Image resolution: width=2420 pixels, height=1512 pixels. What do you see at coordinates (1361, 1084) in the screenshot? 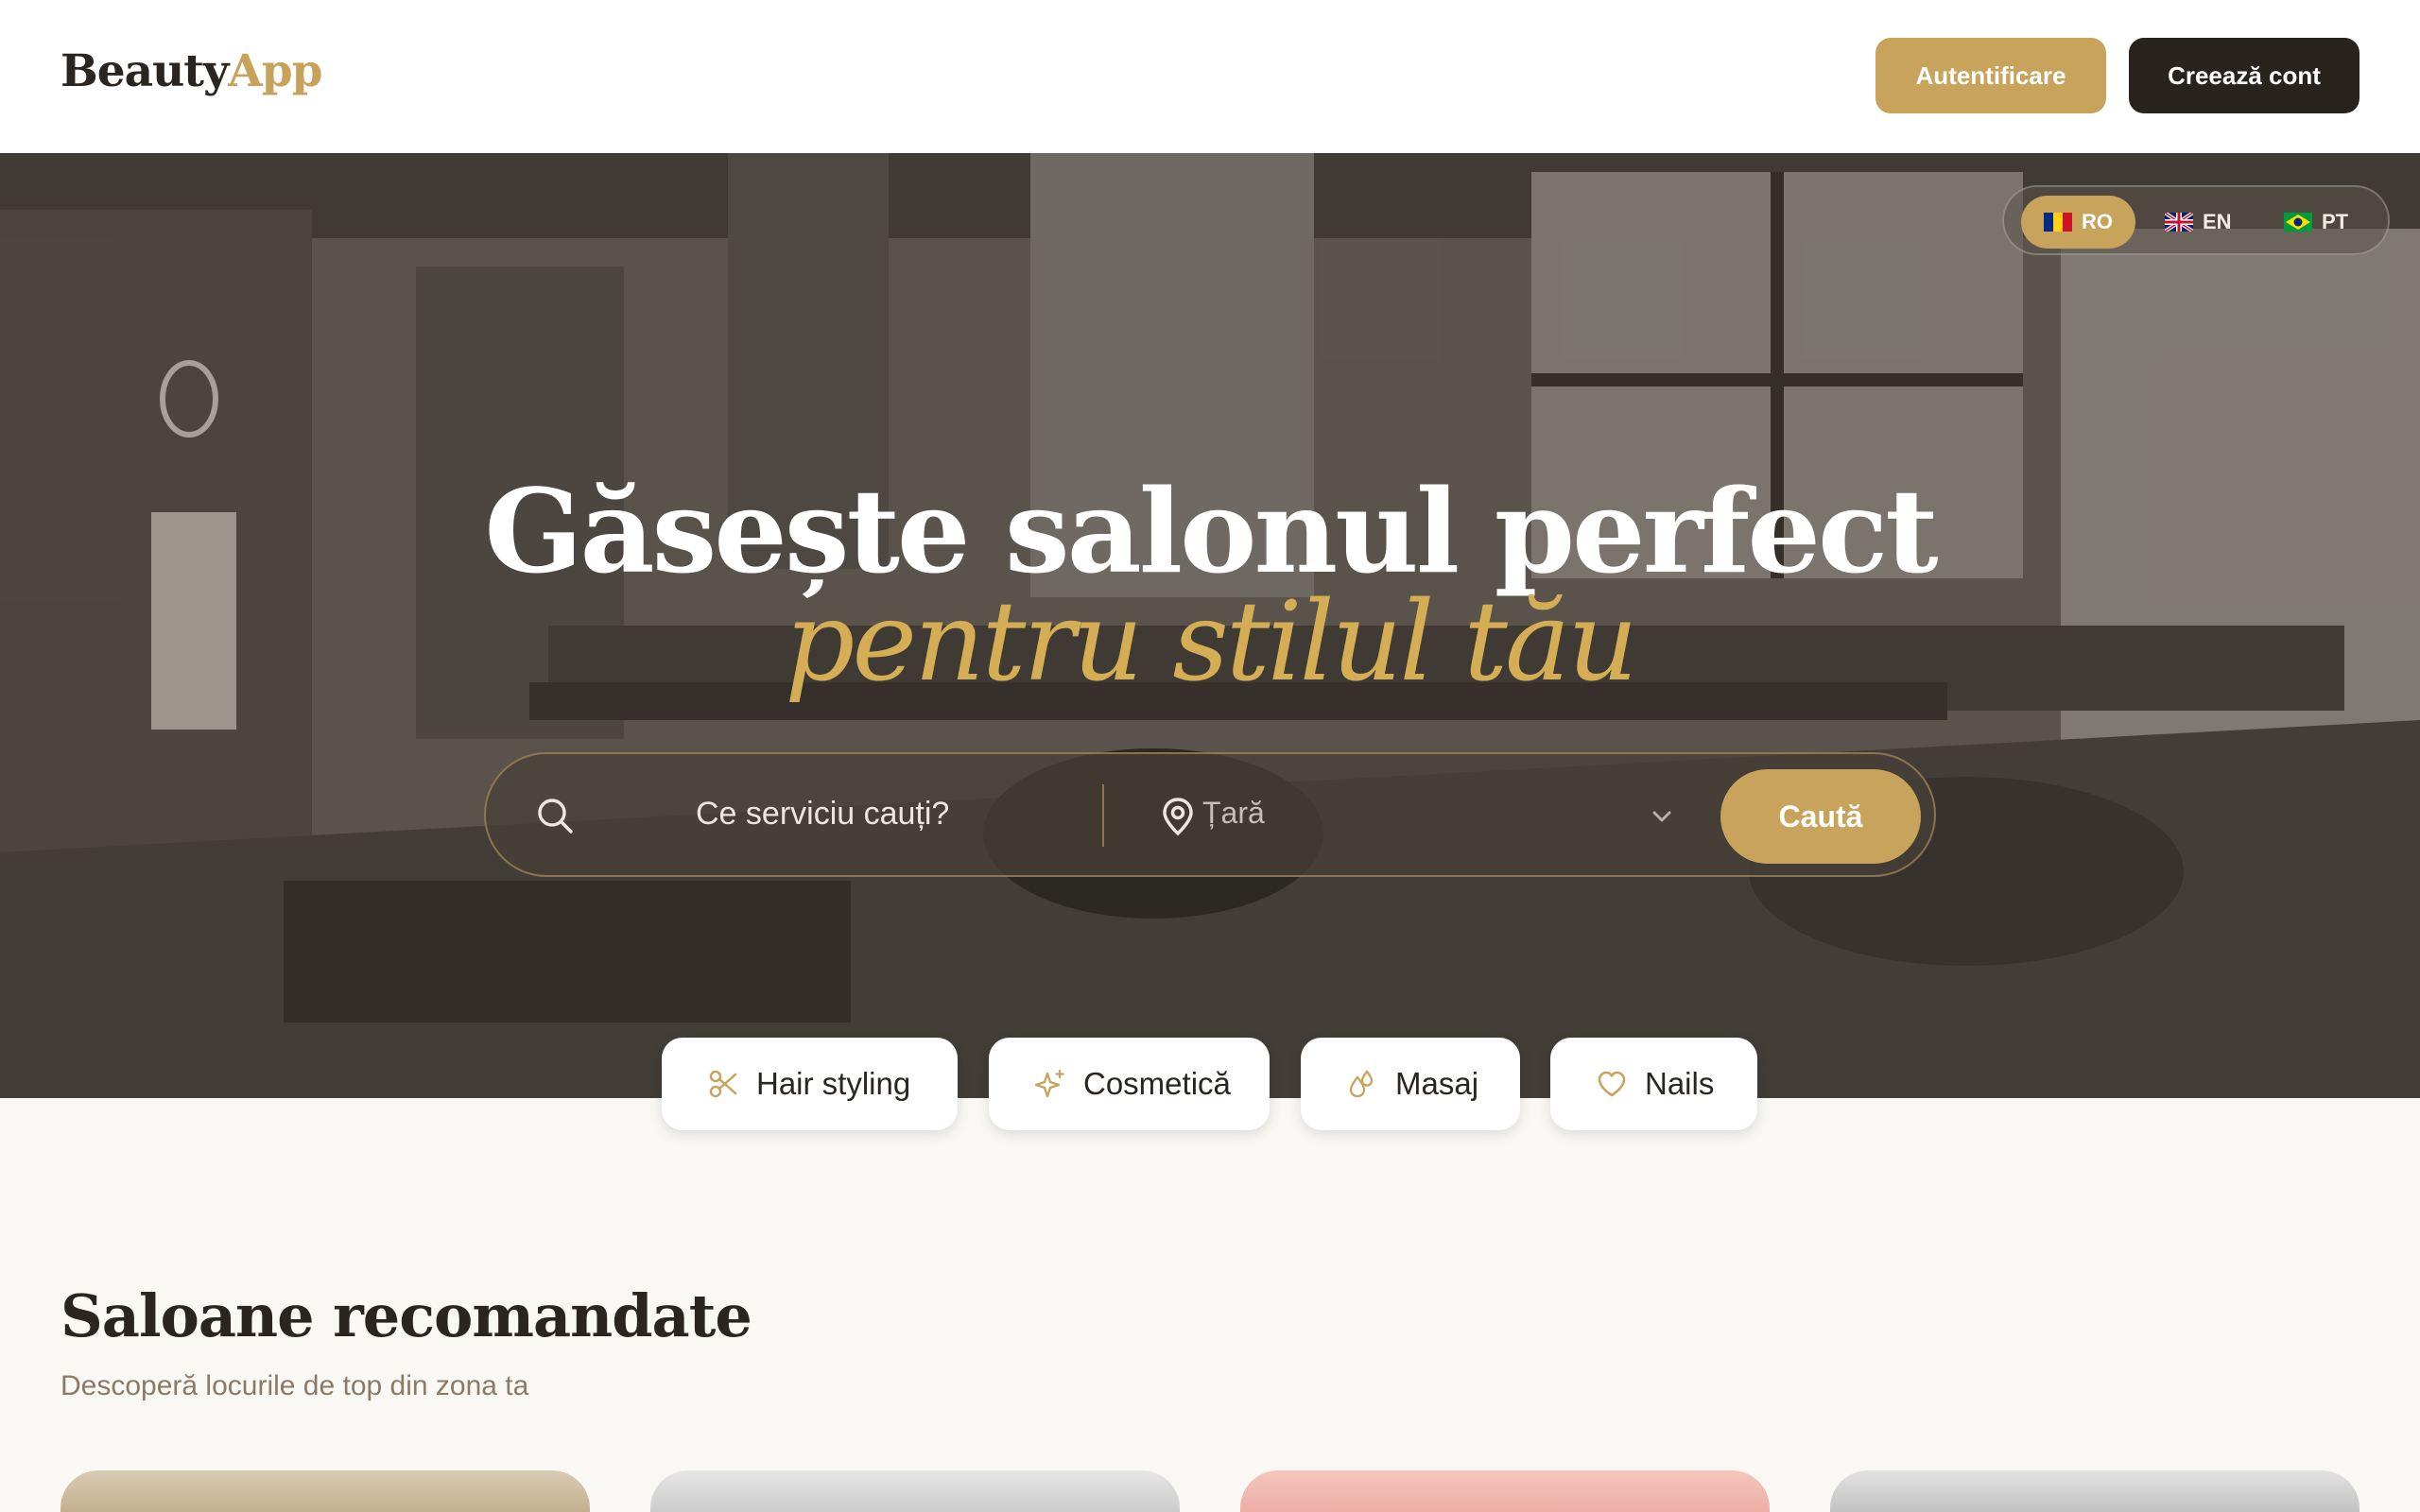
I see `droplets-icon` at bounding box center [1361, 1084].